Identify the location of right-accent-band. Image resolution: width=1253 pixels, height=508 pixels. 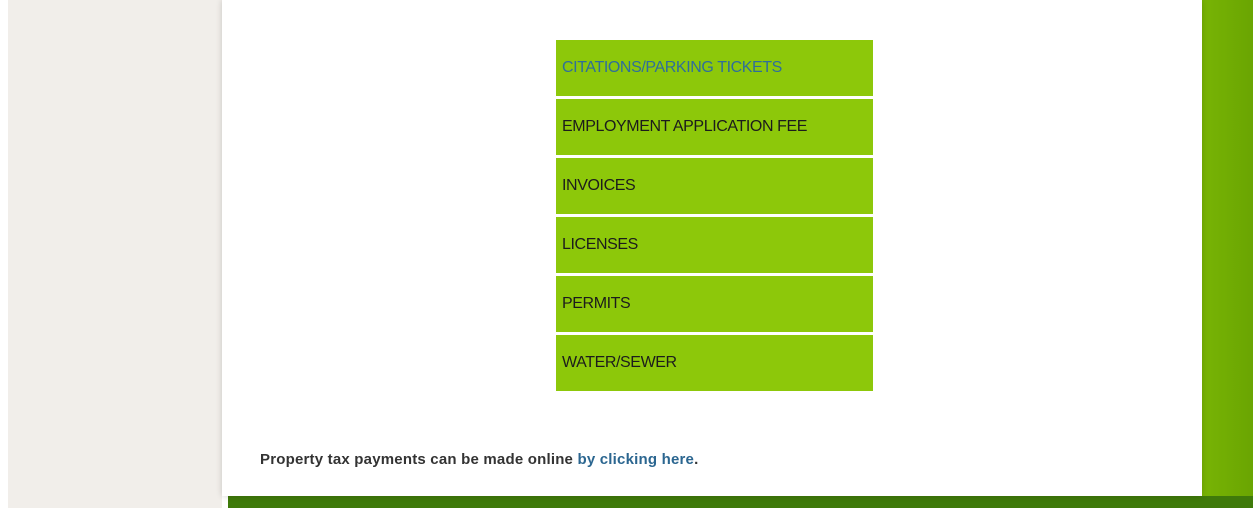
(1227, 254).